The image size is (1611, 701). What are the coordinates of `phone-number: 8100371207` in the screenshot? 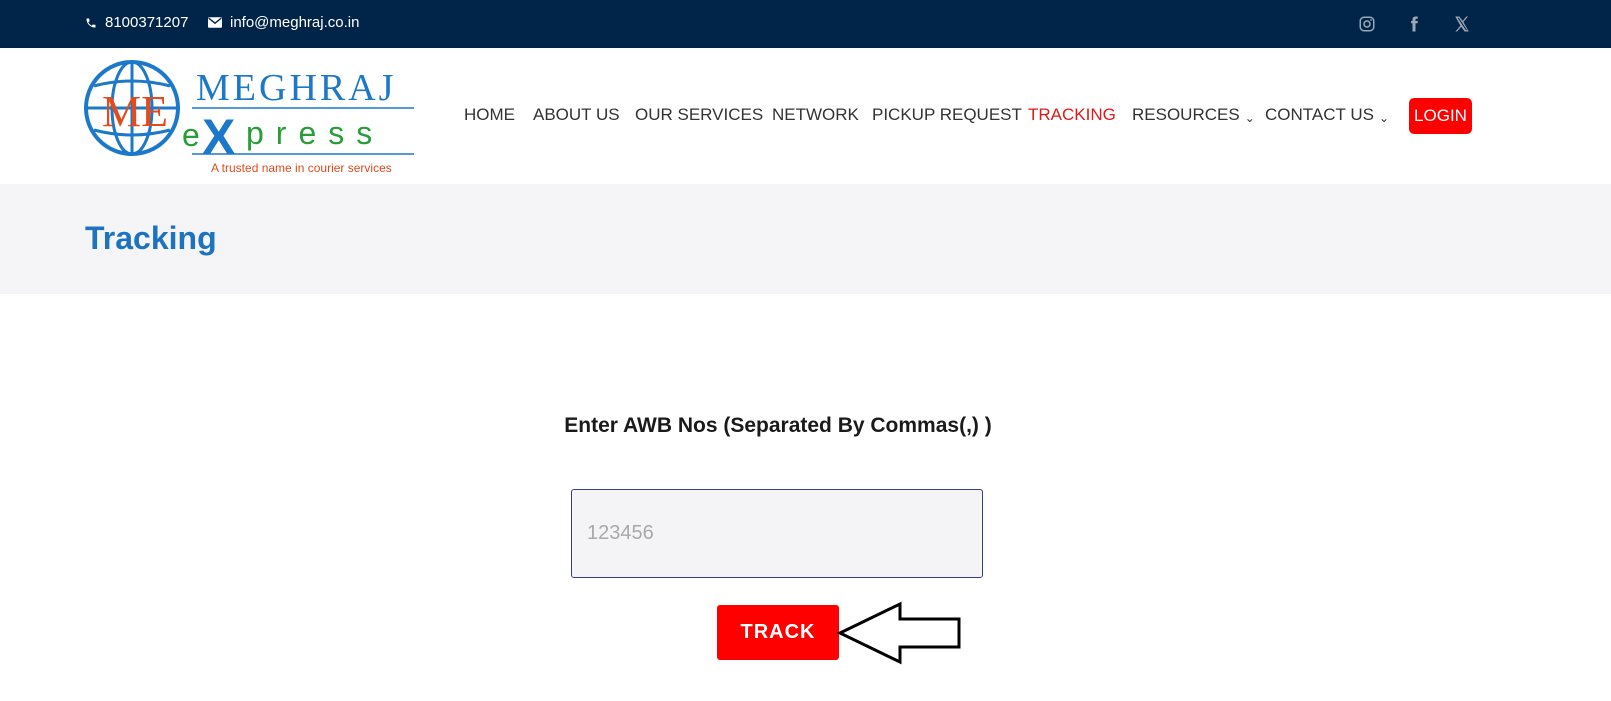 It's located at (147, 22).